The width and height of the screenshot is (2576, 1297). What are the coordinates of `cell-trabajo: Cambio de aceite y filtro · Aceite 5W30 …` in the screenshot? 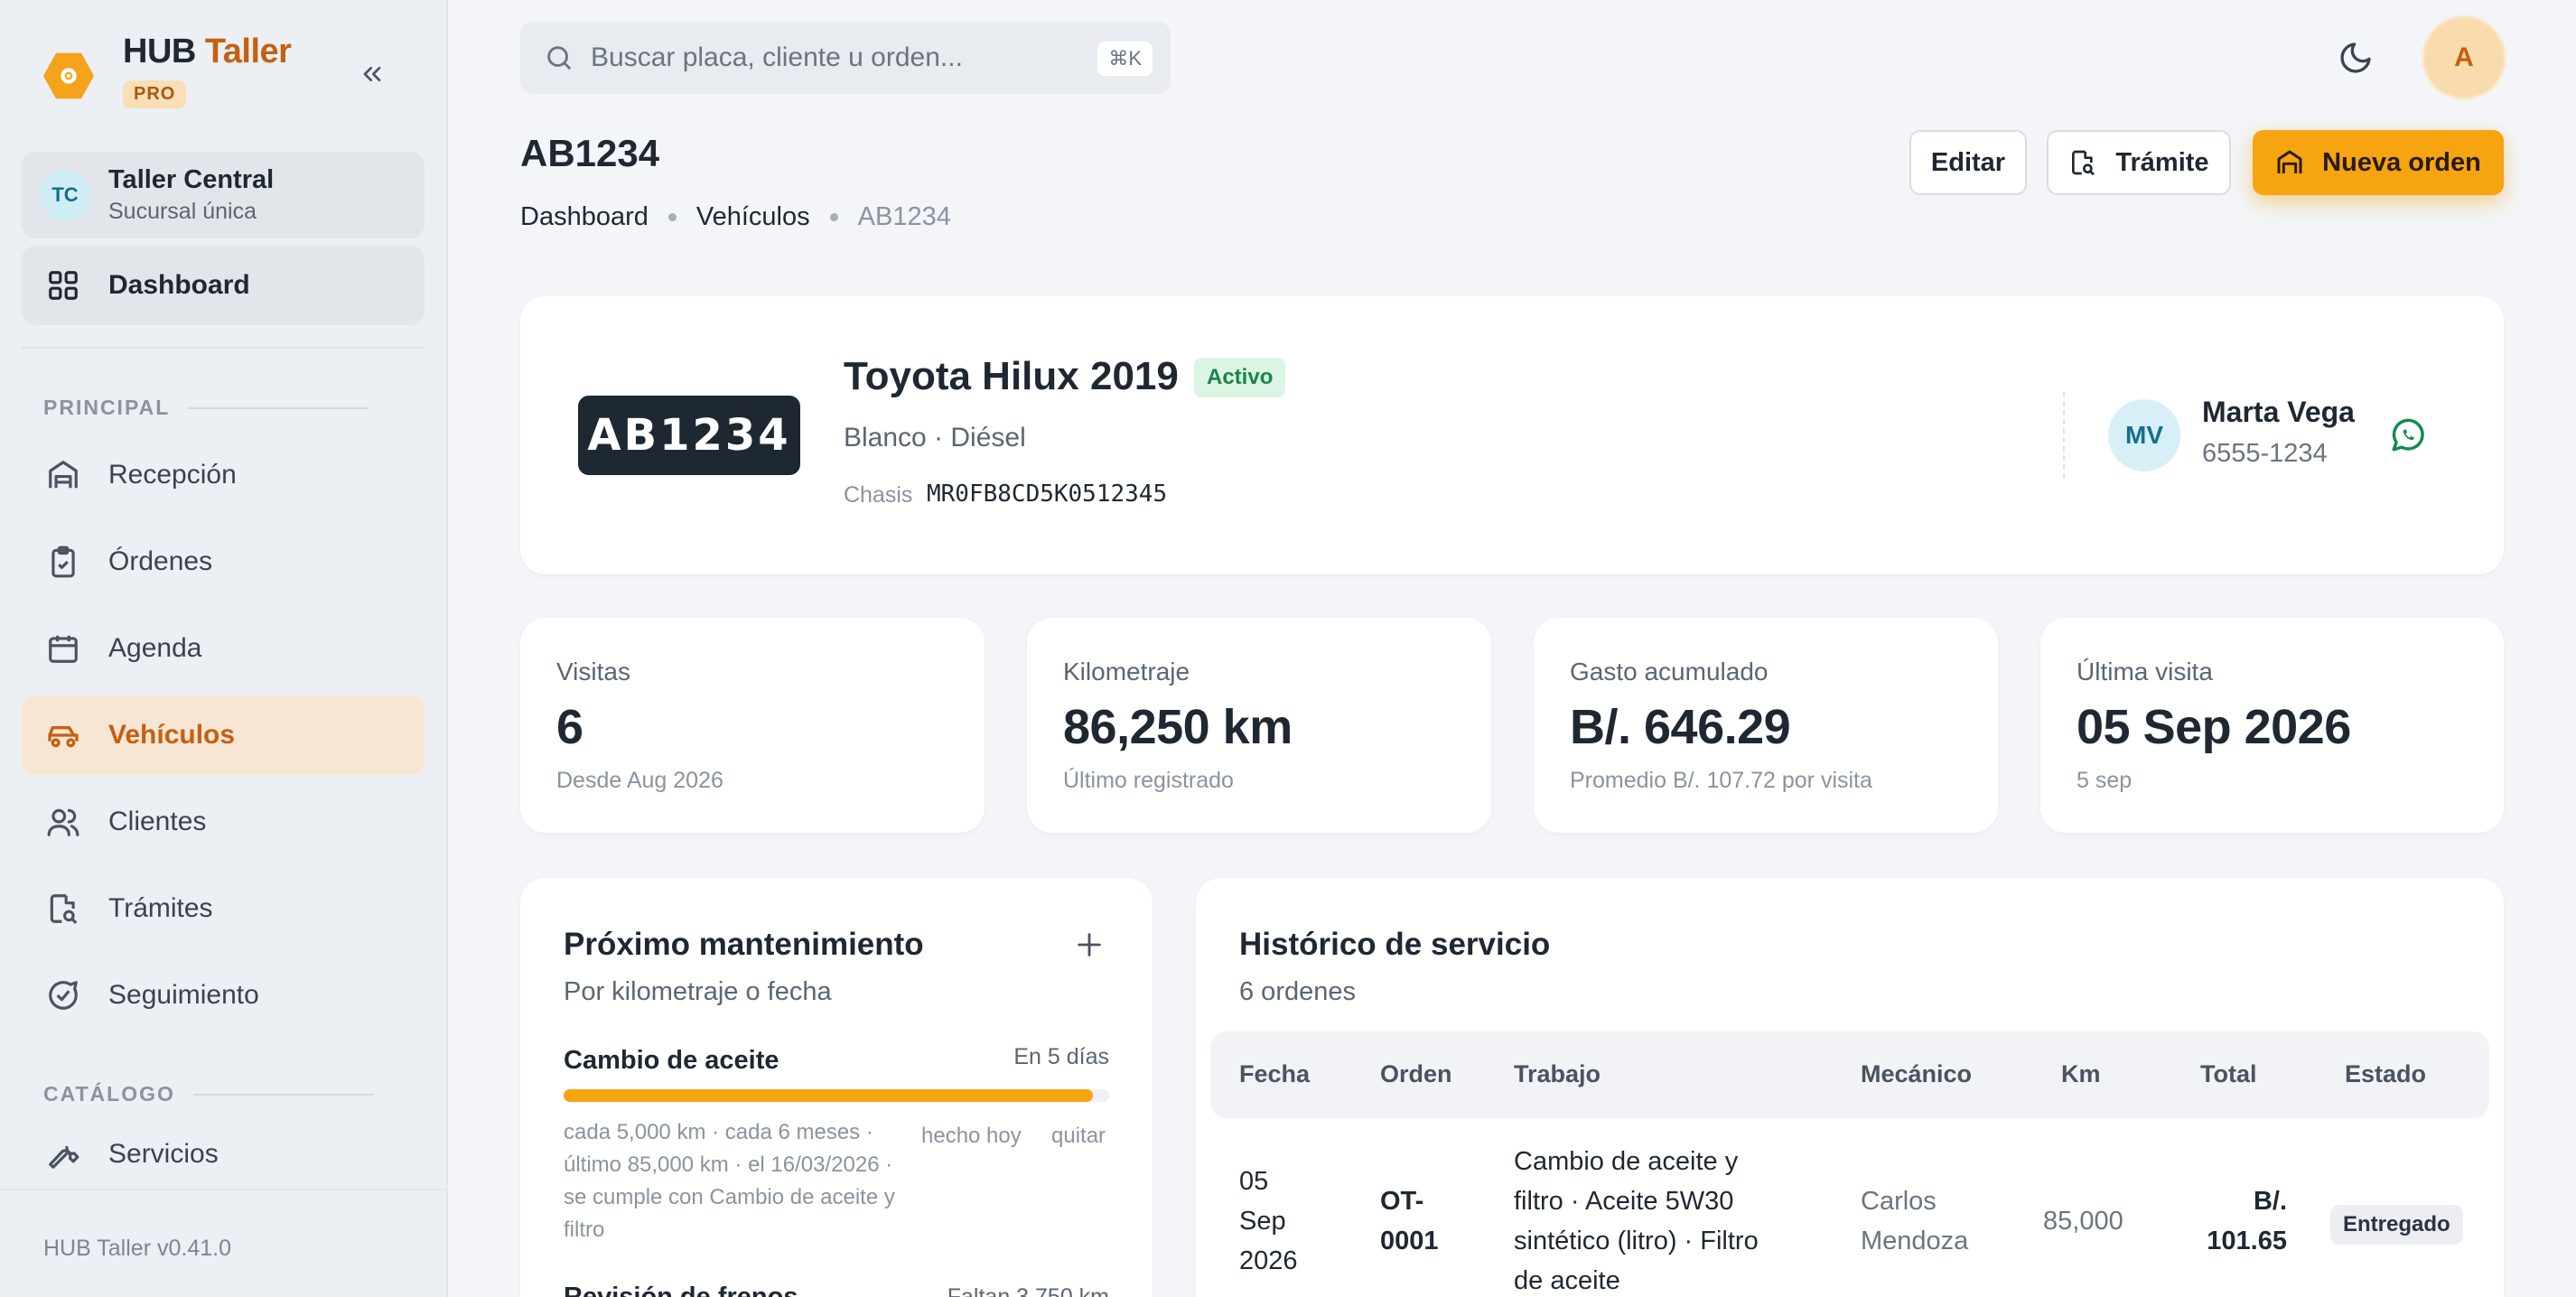 It's located at (1636, 1219).